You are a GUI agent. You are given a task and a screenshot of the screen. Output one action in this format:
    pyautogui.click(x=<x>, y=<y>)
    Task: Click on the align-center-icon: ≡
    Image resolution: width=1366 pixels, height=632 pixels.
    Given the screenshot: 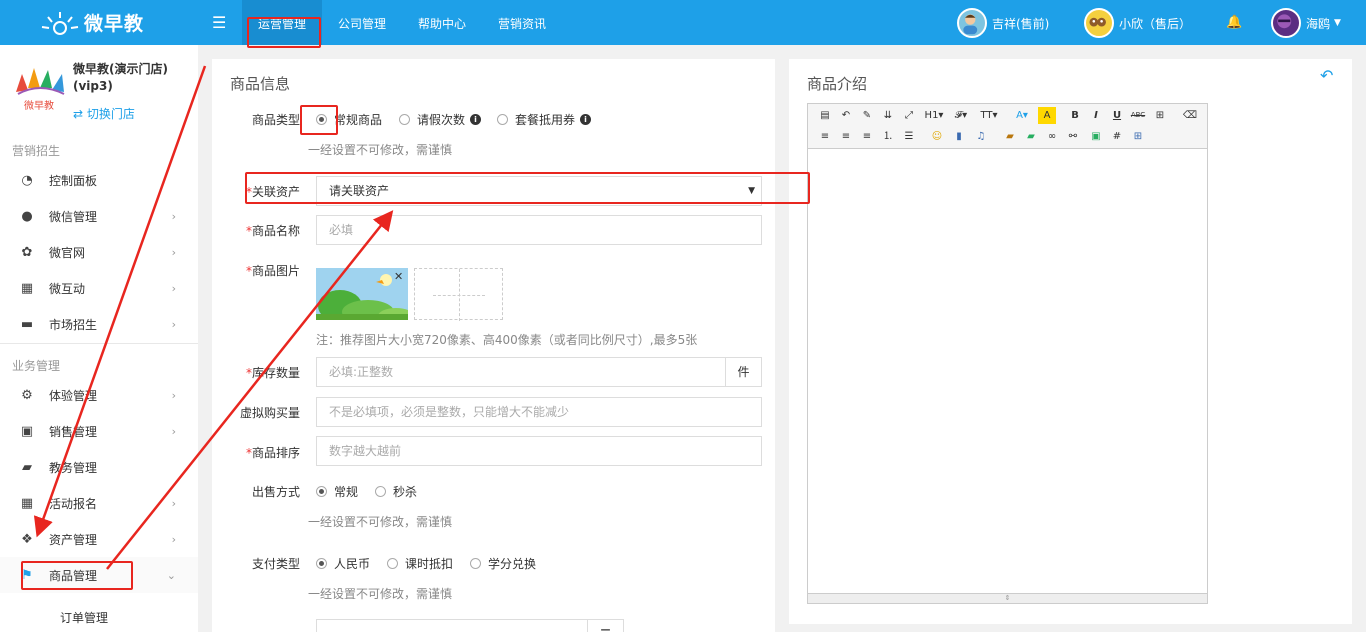 What is the action you would take?
    pyautogui.click(x=846, y=136)
    